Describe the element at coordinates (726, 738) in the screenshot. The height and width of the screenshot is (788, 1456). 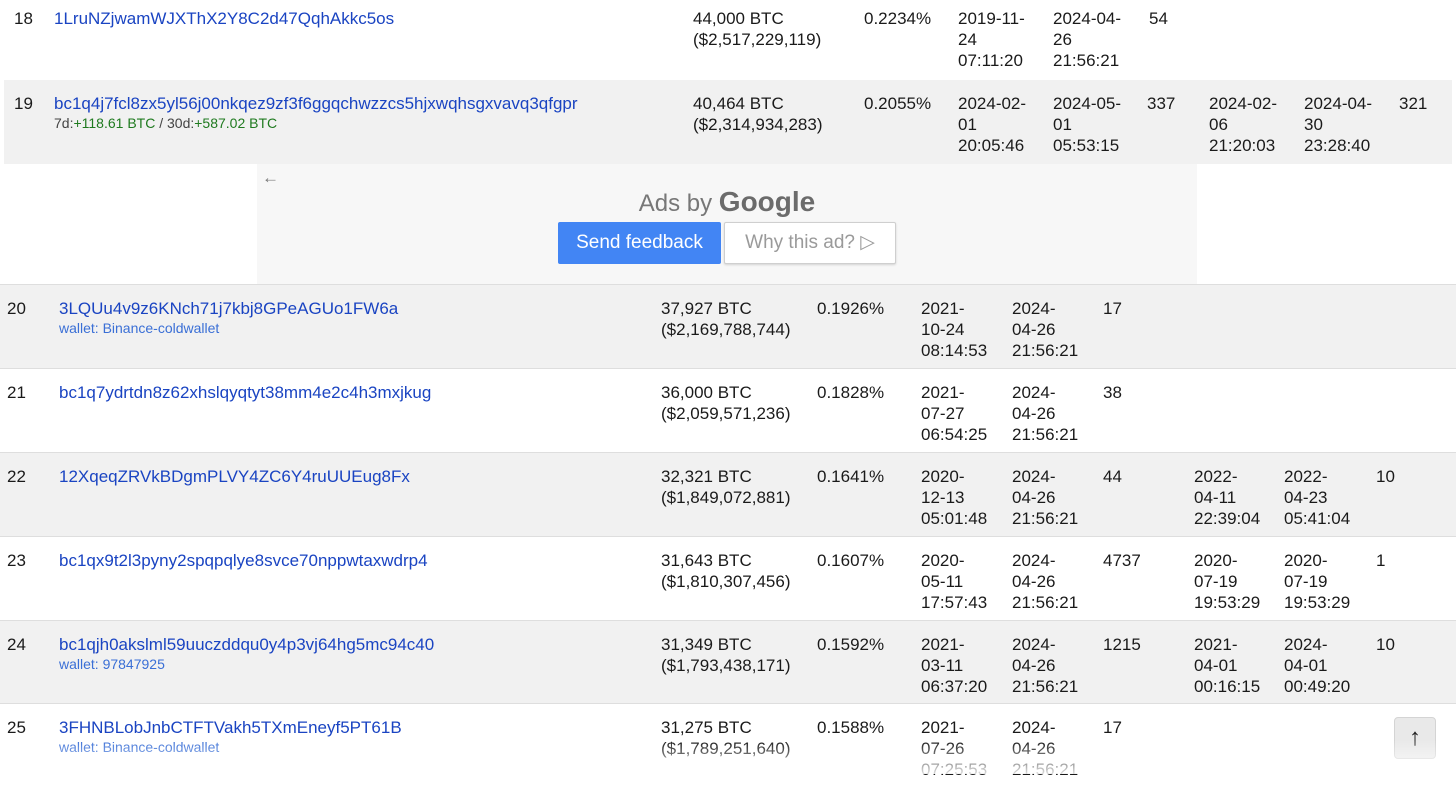
I see `balance-cell: 31,275 BTC ($1,789,251,640)` at that location.